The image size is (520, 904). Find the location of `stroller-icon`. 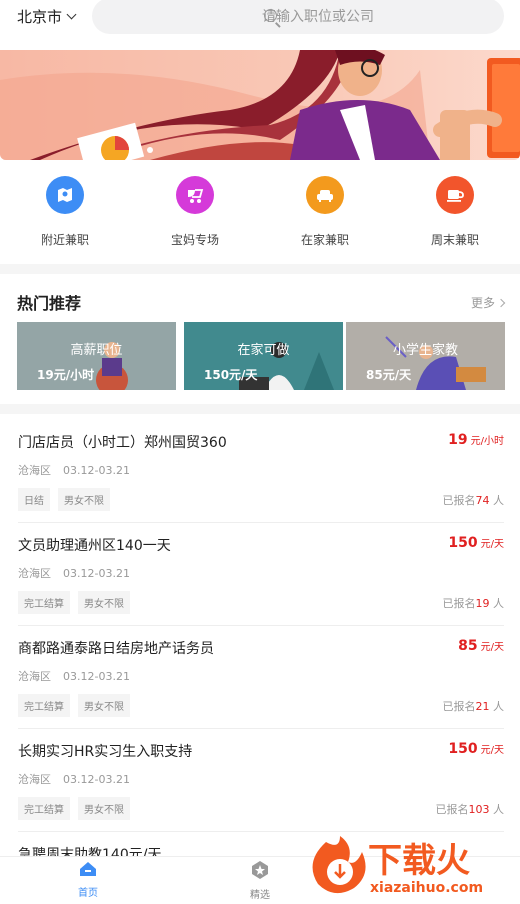

stroller-icon is located at coordinates (195, 195).